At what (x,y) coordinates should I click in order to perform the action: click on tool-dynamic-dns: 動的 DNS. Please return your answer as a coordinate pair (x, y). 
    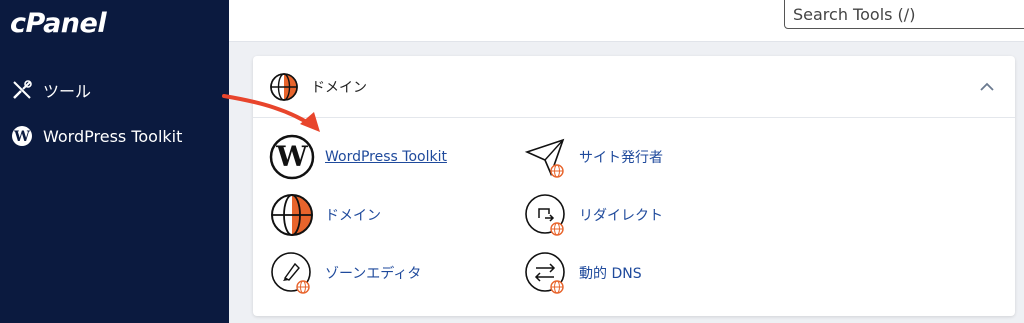
    Looking at the image, I should click on (582, 273).